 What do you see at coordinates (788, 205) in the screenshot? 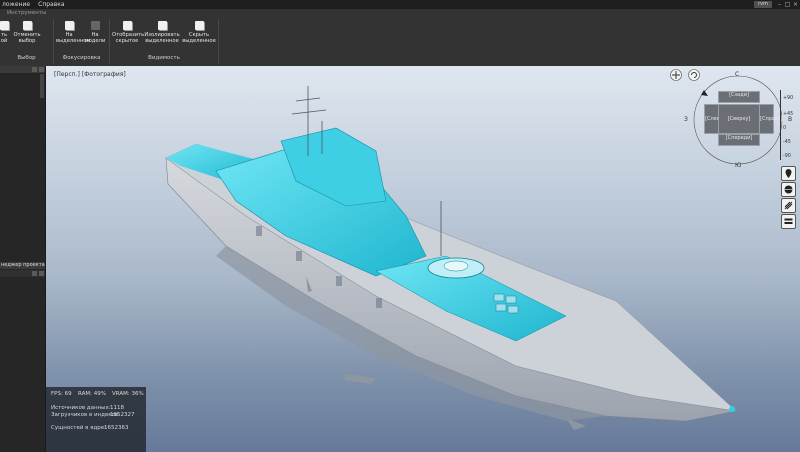
I see `measure-icon` at bounding box center [788, 205].